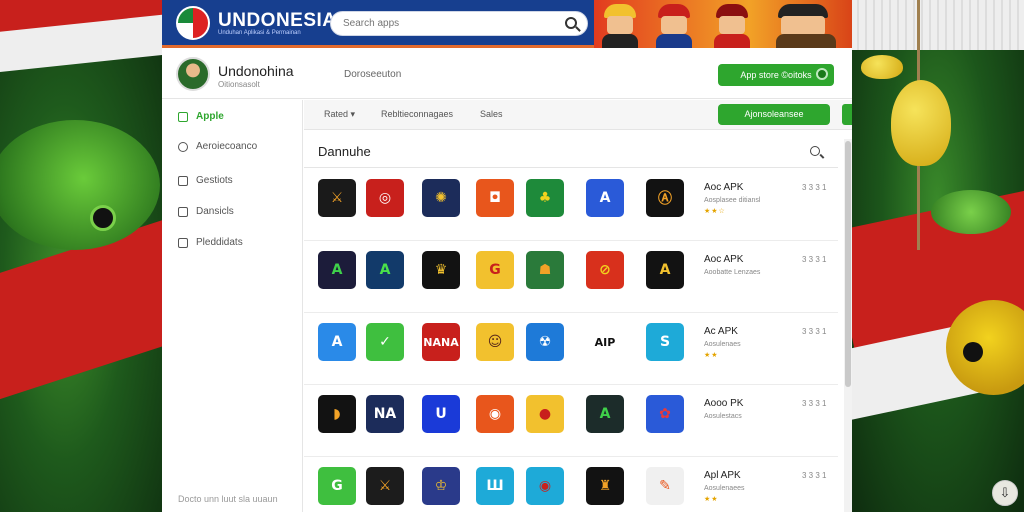 This screenshot has height=512, width=1024. What do you see at coordinates (210, 116) in the screenshot?
I see `sidebar-item-label: Apple` at bounding box center [210, 116].